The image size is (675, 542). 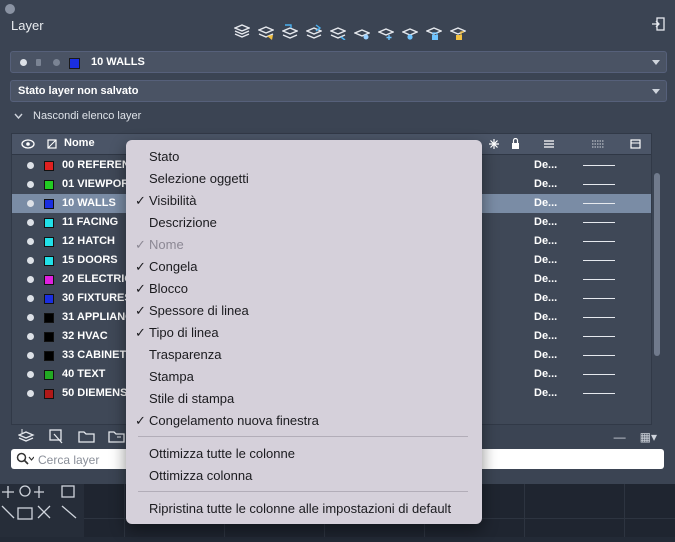 What do you see at coordinates (222, 453) in the screenshot?
I see `optimize-all-columns-item: Ottimizza tutte le colonne` at bounding box center [222, 453].